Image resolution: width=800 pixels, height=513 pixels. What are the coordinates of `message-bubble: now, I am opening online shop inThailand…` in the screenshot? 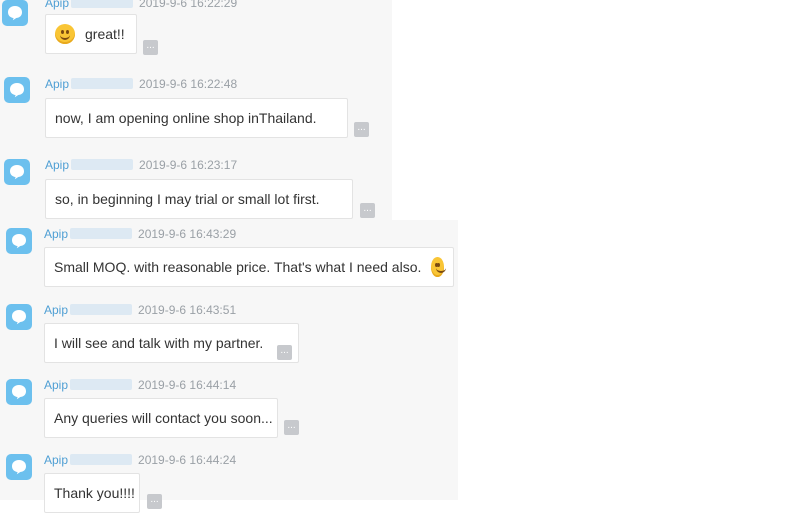 It's located at (196, 118).